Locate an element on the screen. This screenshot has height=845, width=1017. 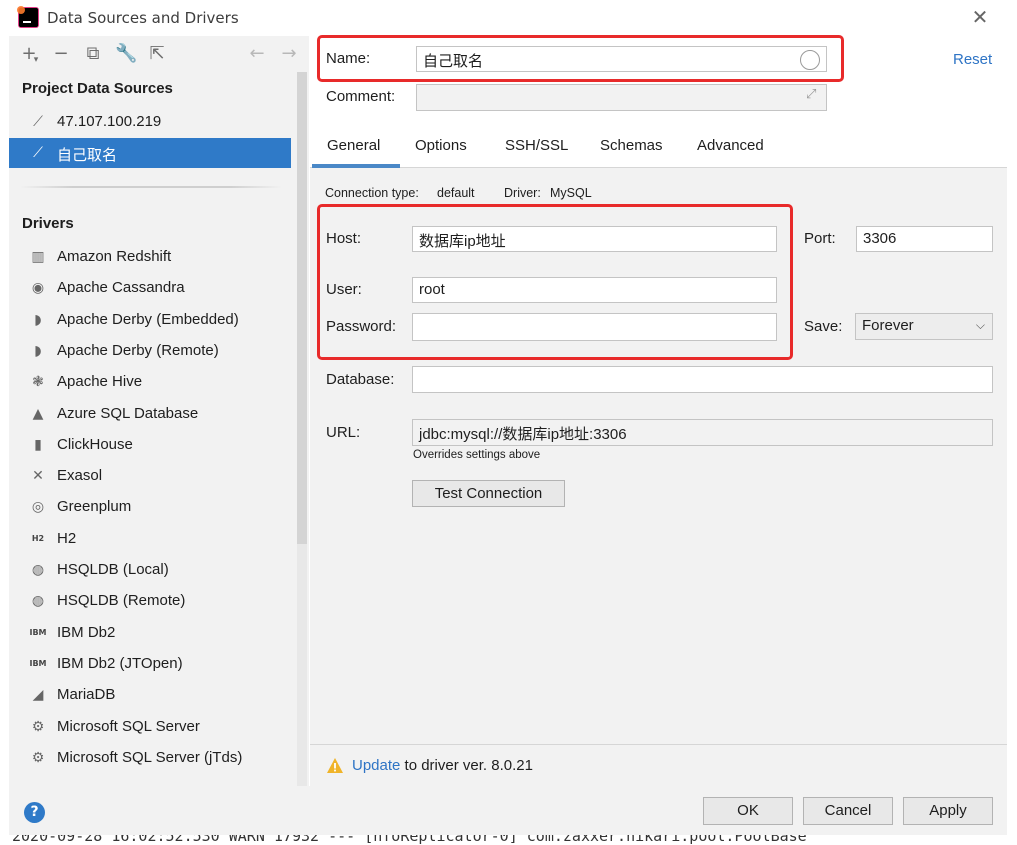
save-select-value: Forever is located at coordinates (888, 325).